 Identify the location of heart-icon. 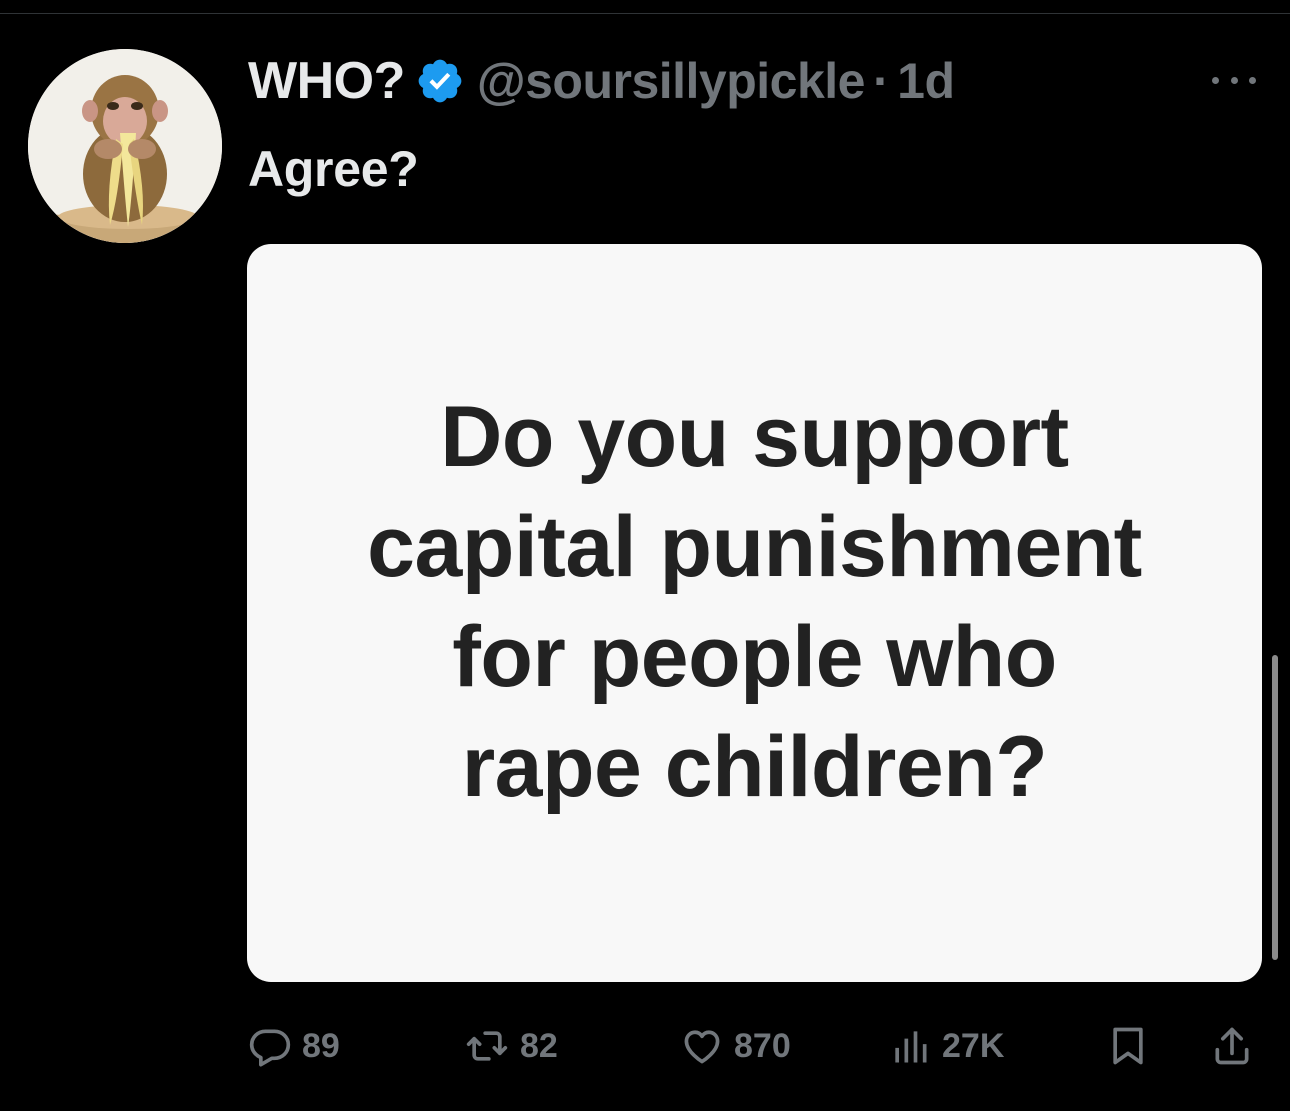
(702, 1047).